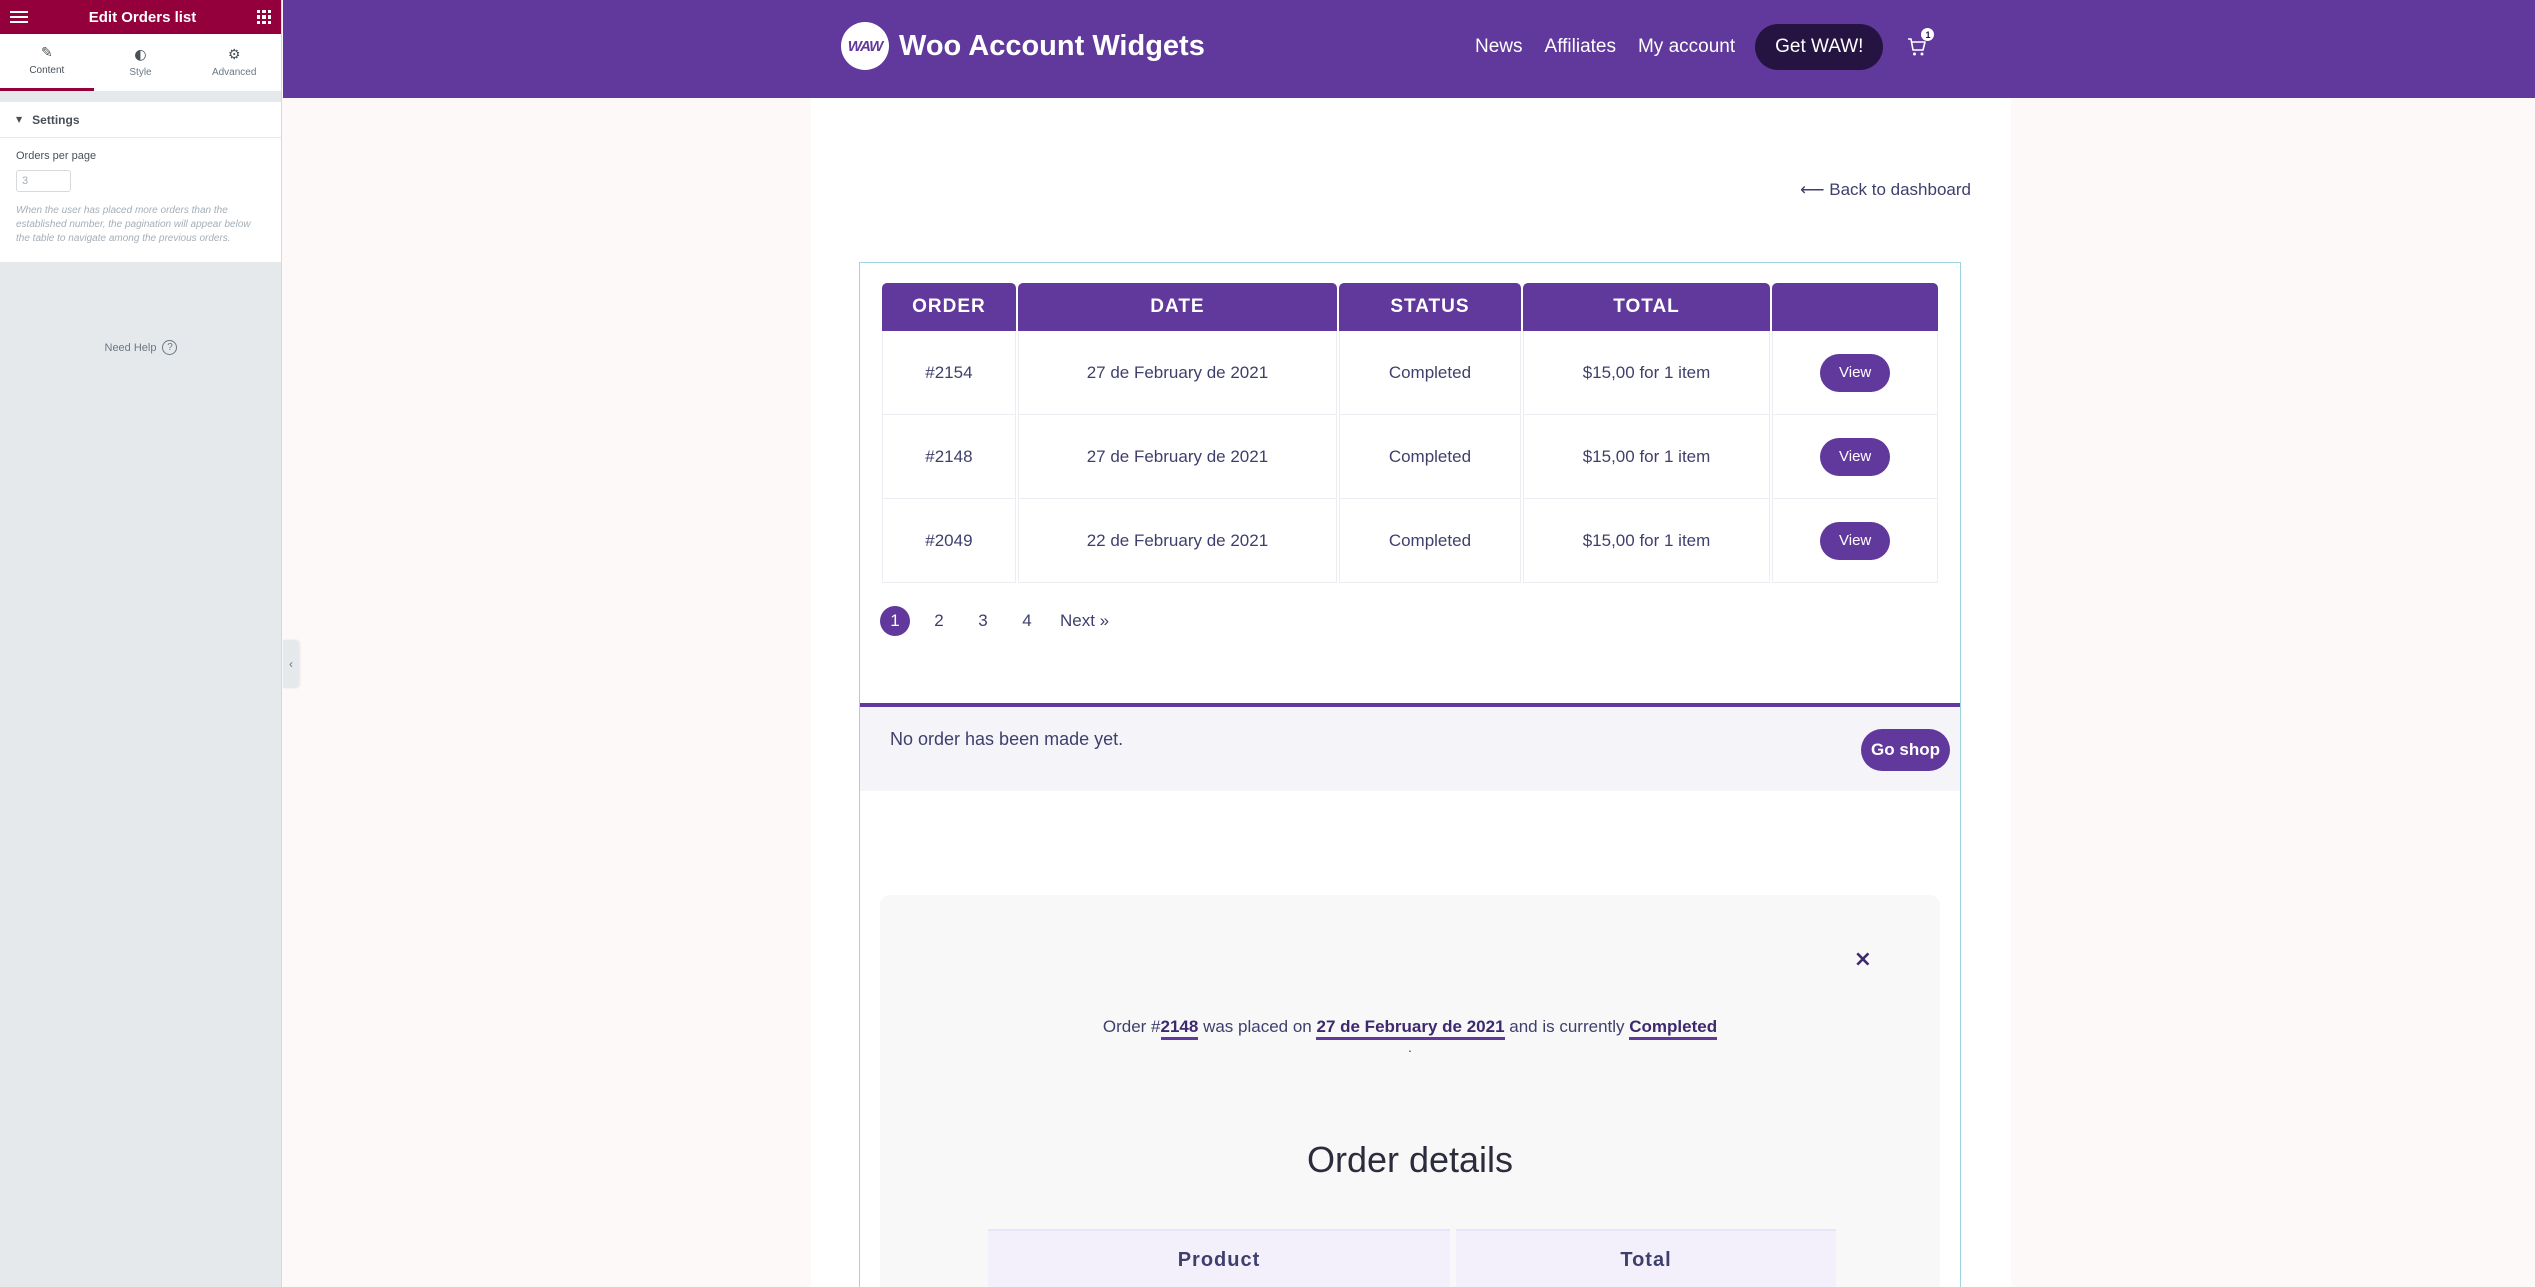  Describe the element at coordinates (1179, 1028) in the screenshot. I see `summary-order-number: 2148` at that location.